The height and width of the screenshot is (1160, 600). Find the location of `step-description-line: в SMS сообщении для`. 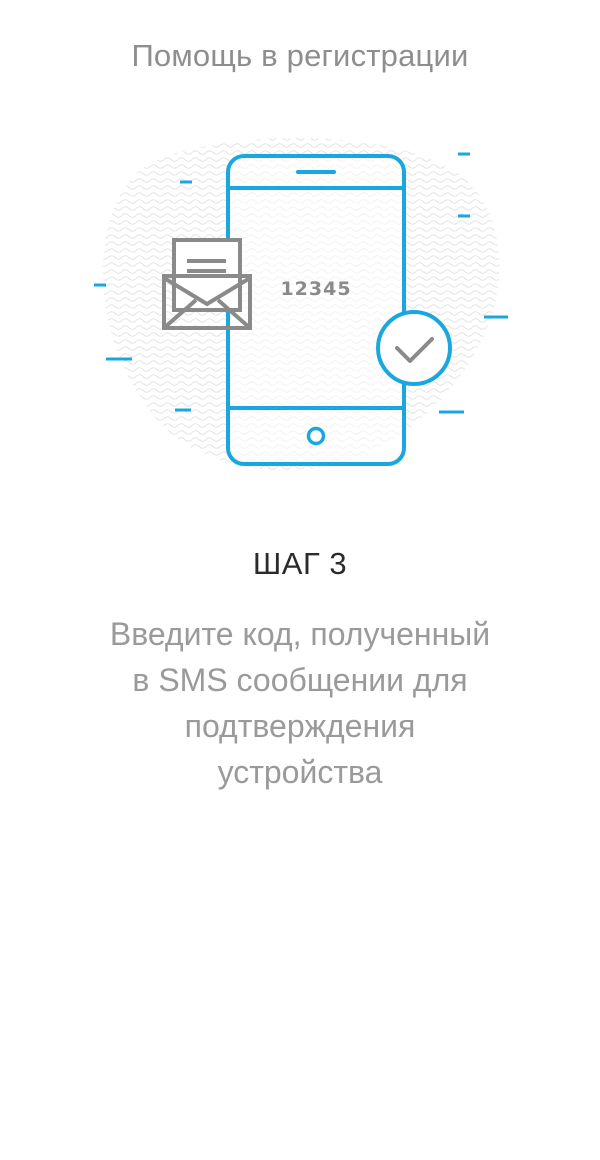

step-description-line: в SMS сообщении для is located at coordinates (300, 680).